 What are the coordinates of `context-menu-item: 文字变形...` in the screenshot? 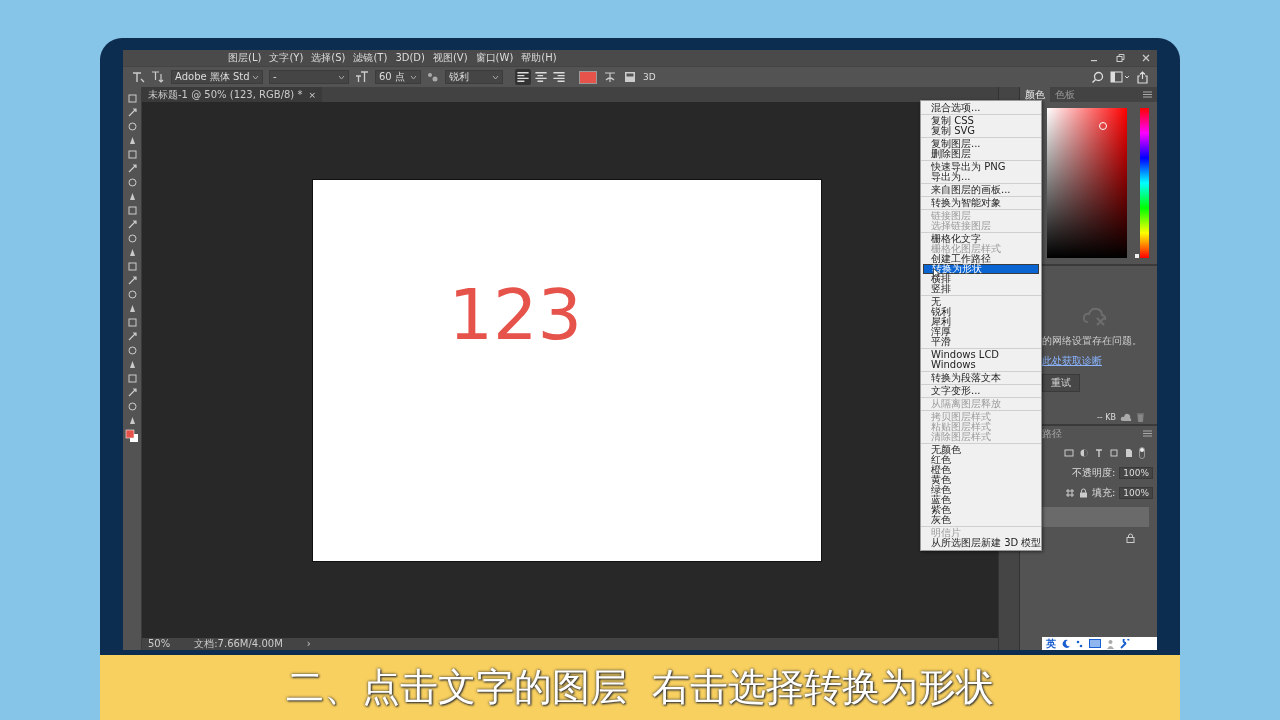 It's located at (981, 391).